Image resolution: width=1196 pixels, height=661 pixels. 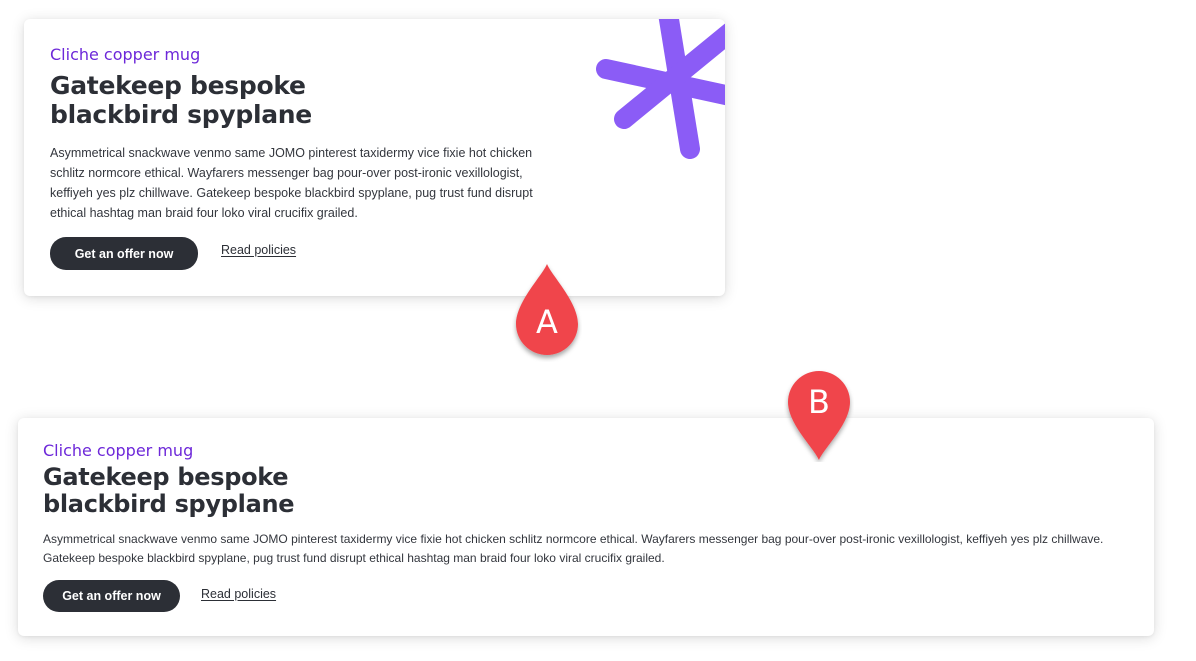 What do you see at coordinates (819, 402) in the screenshot?
I see `marker-b-label: B` at bounding box center [819, 402].